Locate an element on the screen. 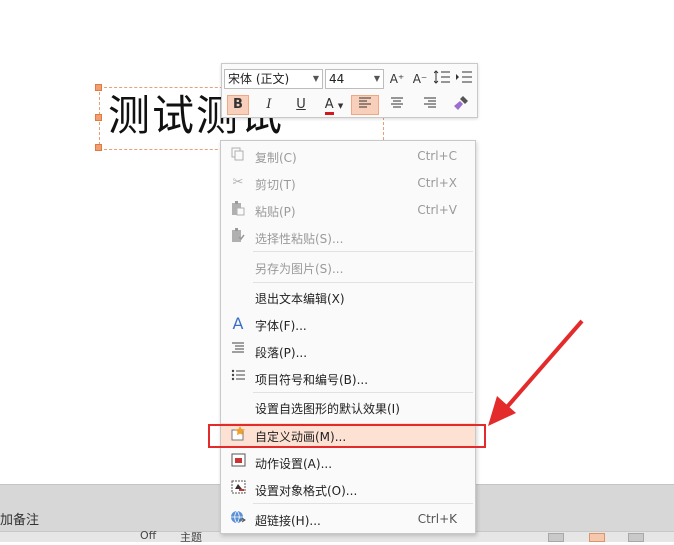  font-size-select: 44 ▼ is located at coordinates (354, 79).